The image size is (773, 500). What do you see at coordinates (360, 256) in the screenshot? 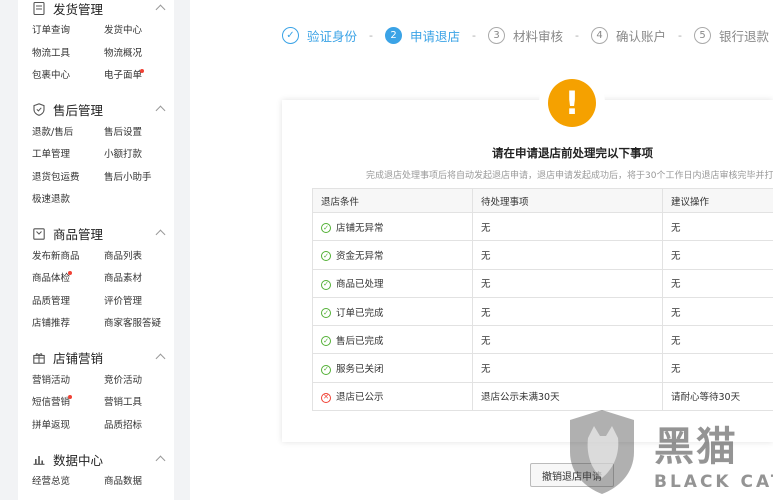
I see `condition-label: 资金无异常` at bounding box center [360, 256].